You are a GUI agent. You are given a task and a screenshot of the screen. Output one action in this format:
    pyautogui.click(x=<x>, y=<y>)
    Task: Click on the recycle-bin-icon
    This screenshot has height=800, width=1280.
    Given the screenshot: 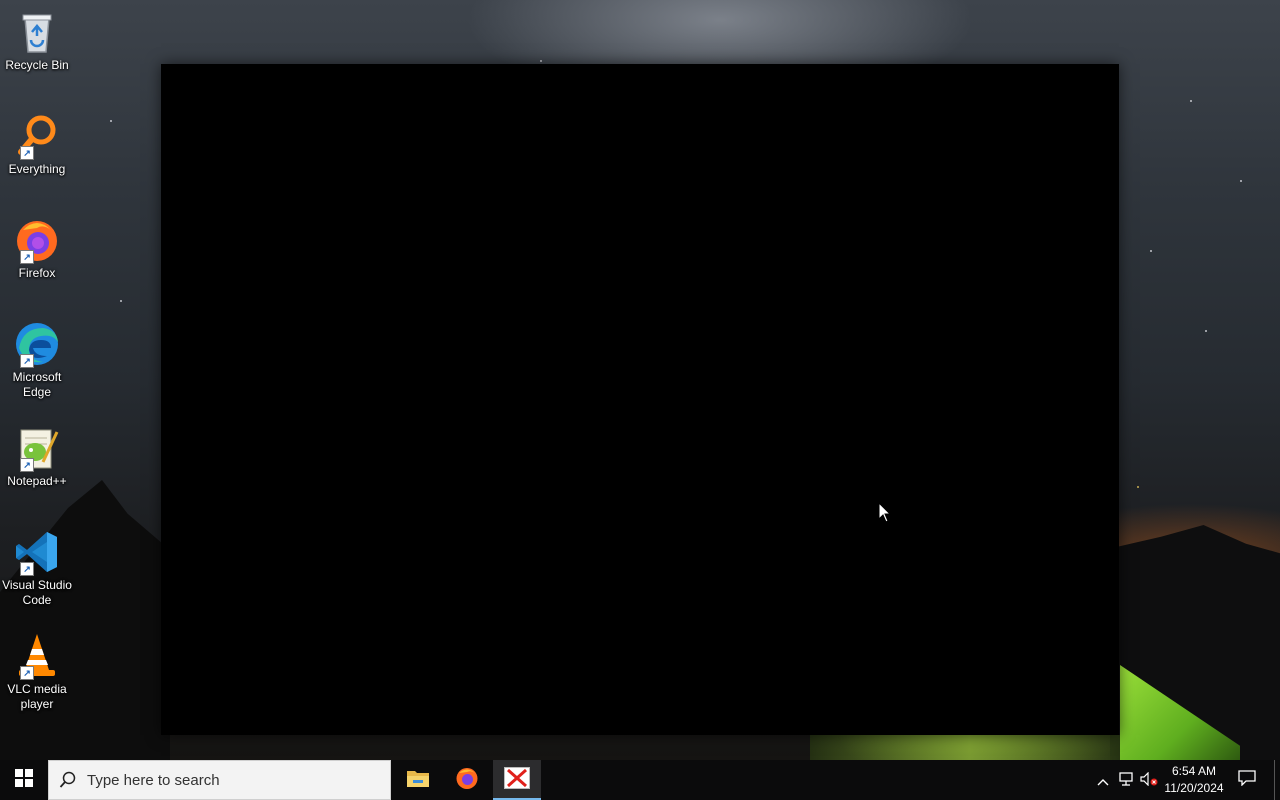 What is the action you would take?
    pyautogui.click(x=37, y=32)
    